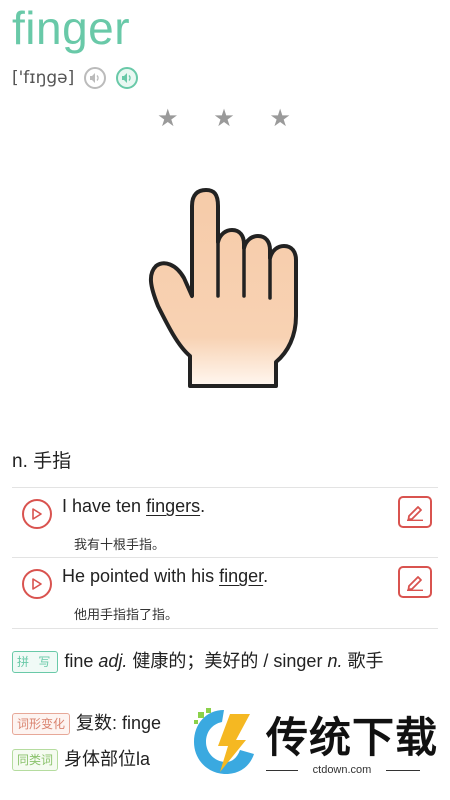  What do you see at coordinates (35, 760) in the screenshot?
I see `similar-words-tag: 同类词` at bounding box center [35, 760].